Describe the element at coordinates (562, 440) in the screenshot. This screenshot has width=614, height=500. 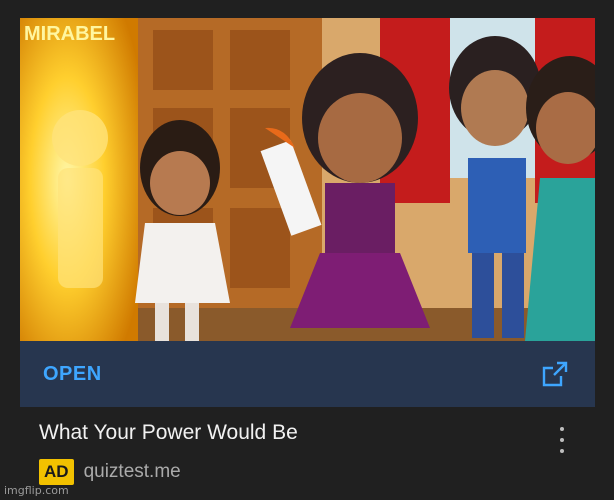
I see `more-vert-icon` at that location.